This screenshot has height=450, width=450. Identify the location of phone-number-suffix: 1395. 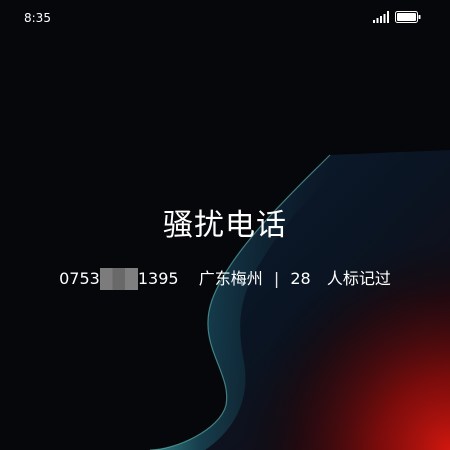
(158, 278).